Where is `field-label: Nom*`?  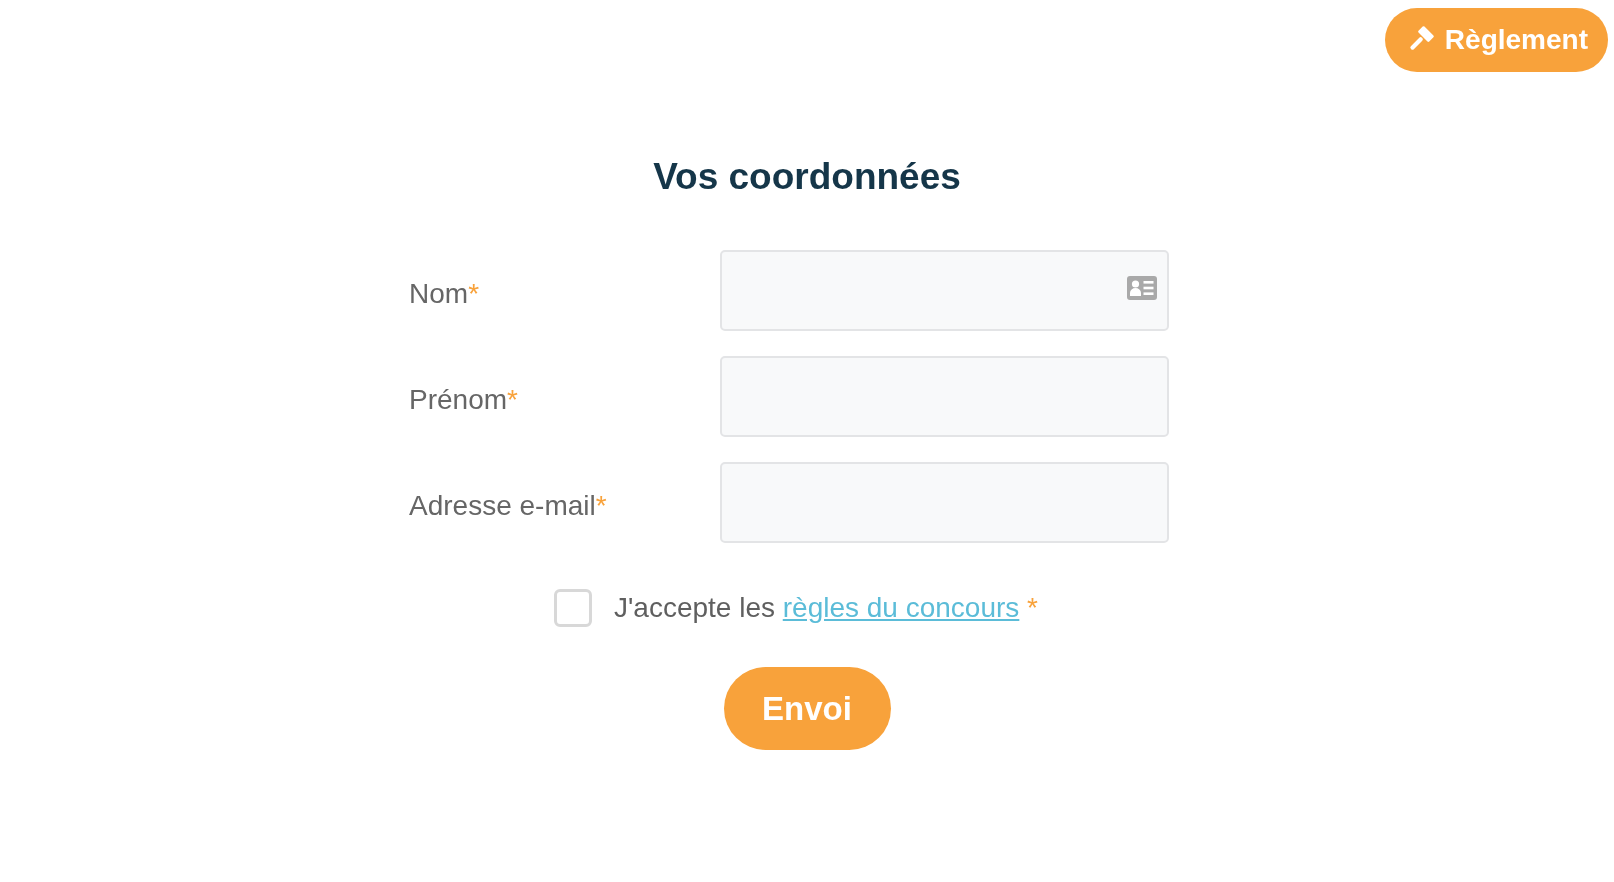 field-label: Nom* is located at coordinates (444, 293).